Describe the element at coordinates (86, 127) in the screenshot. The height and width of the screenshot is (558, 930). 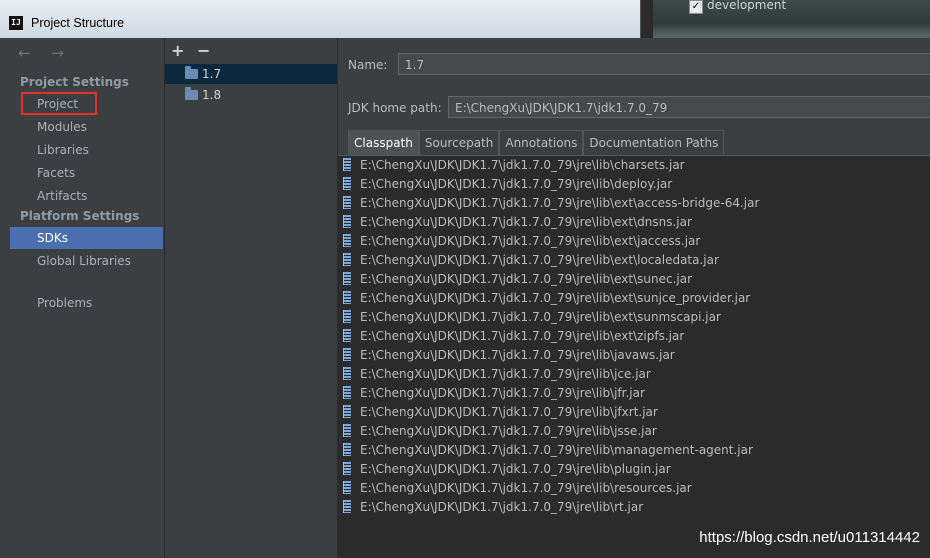
I see `nav-item-modules: Modules` at that location.